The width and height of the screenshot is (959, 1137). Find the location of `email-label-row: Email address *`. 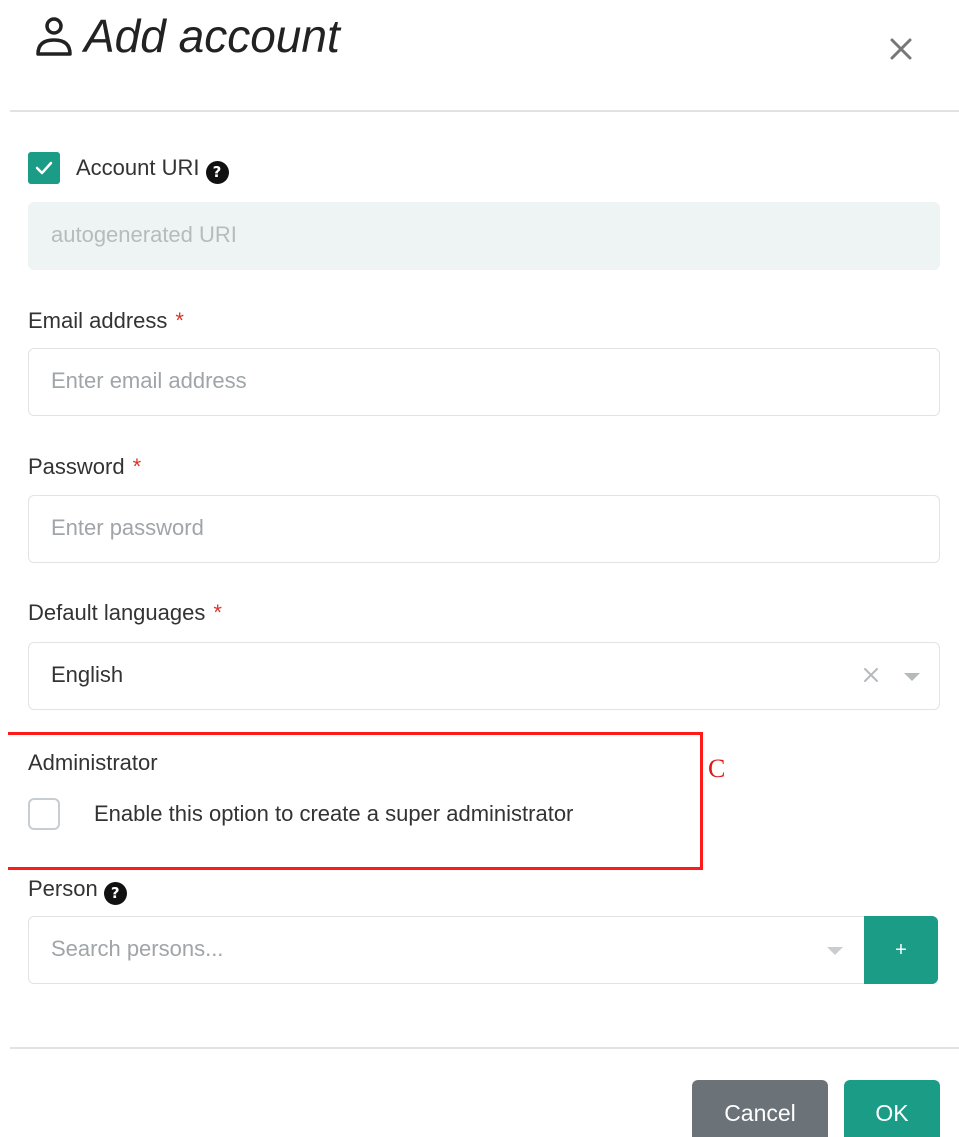

email-label-row: Email address * is located at coordinates (106, 321).